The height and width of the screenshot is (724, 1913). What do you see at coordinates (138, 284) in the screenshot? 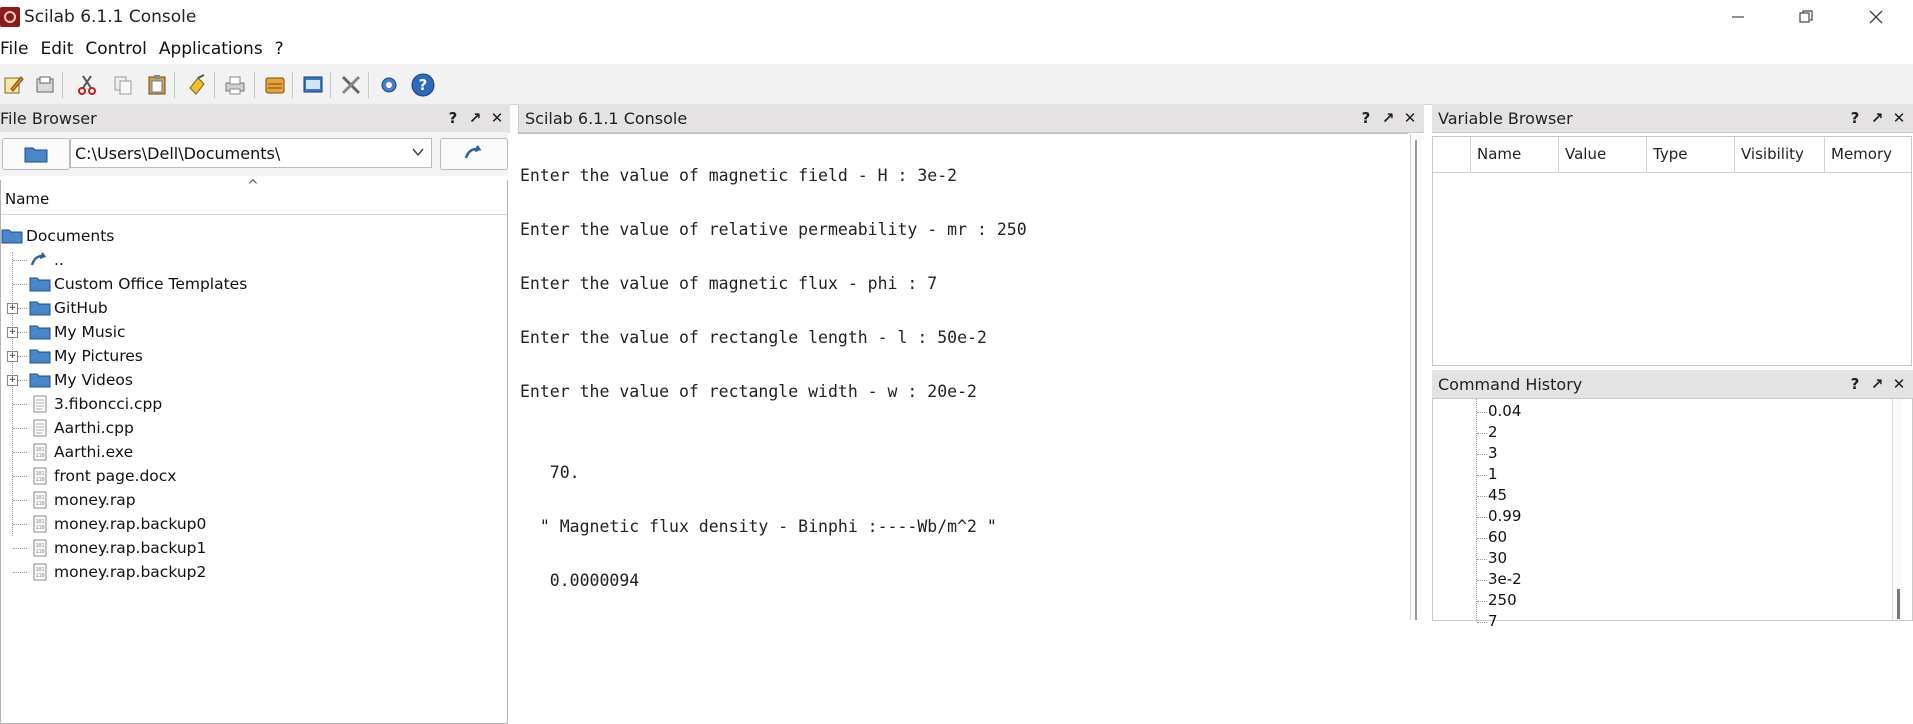
I see `tree-item: Custom Office Templates` at bounding box center [138, 284].